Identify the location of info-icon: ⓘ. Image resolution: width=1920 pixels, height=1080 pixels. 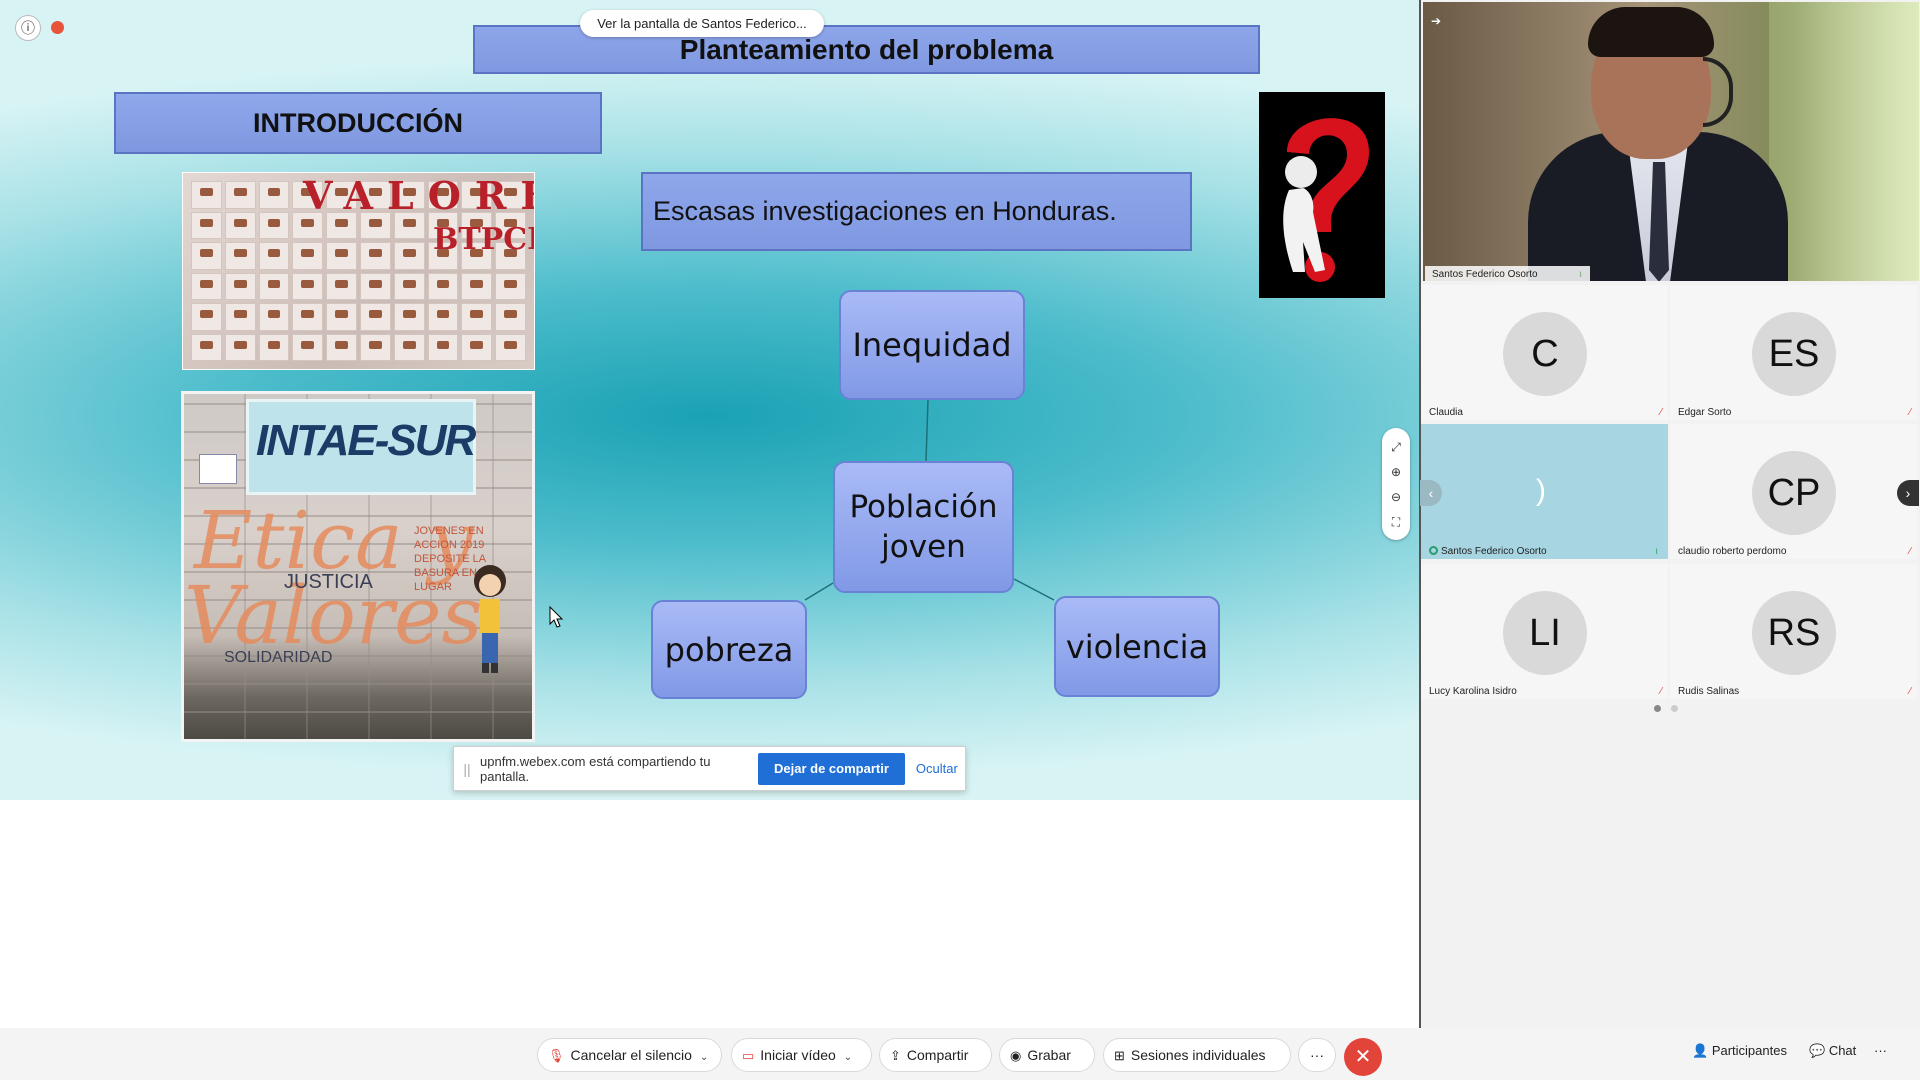
(28, 28).